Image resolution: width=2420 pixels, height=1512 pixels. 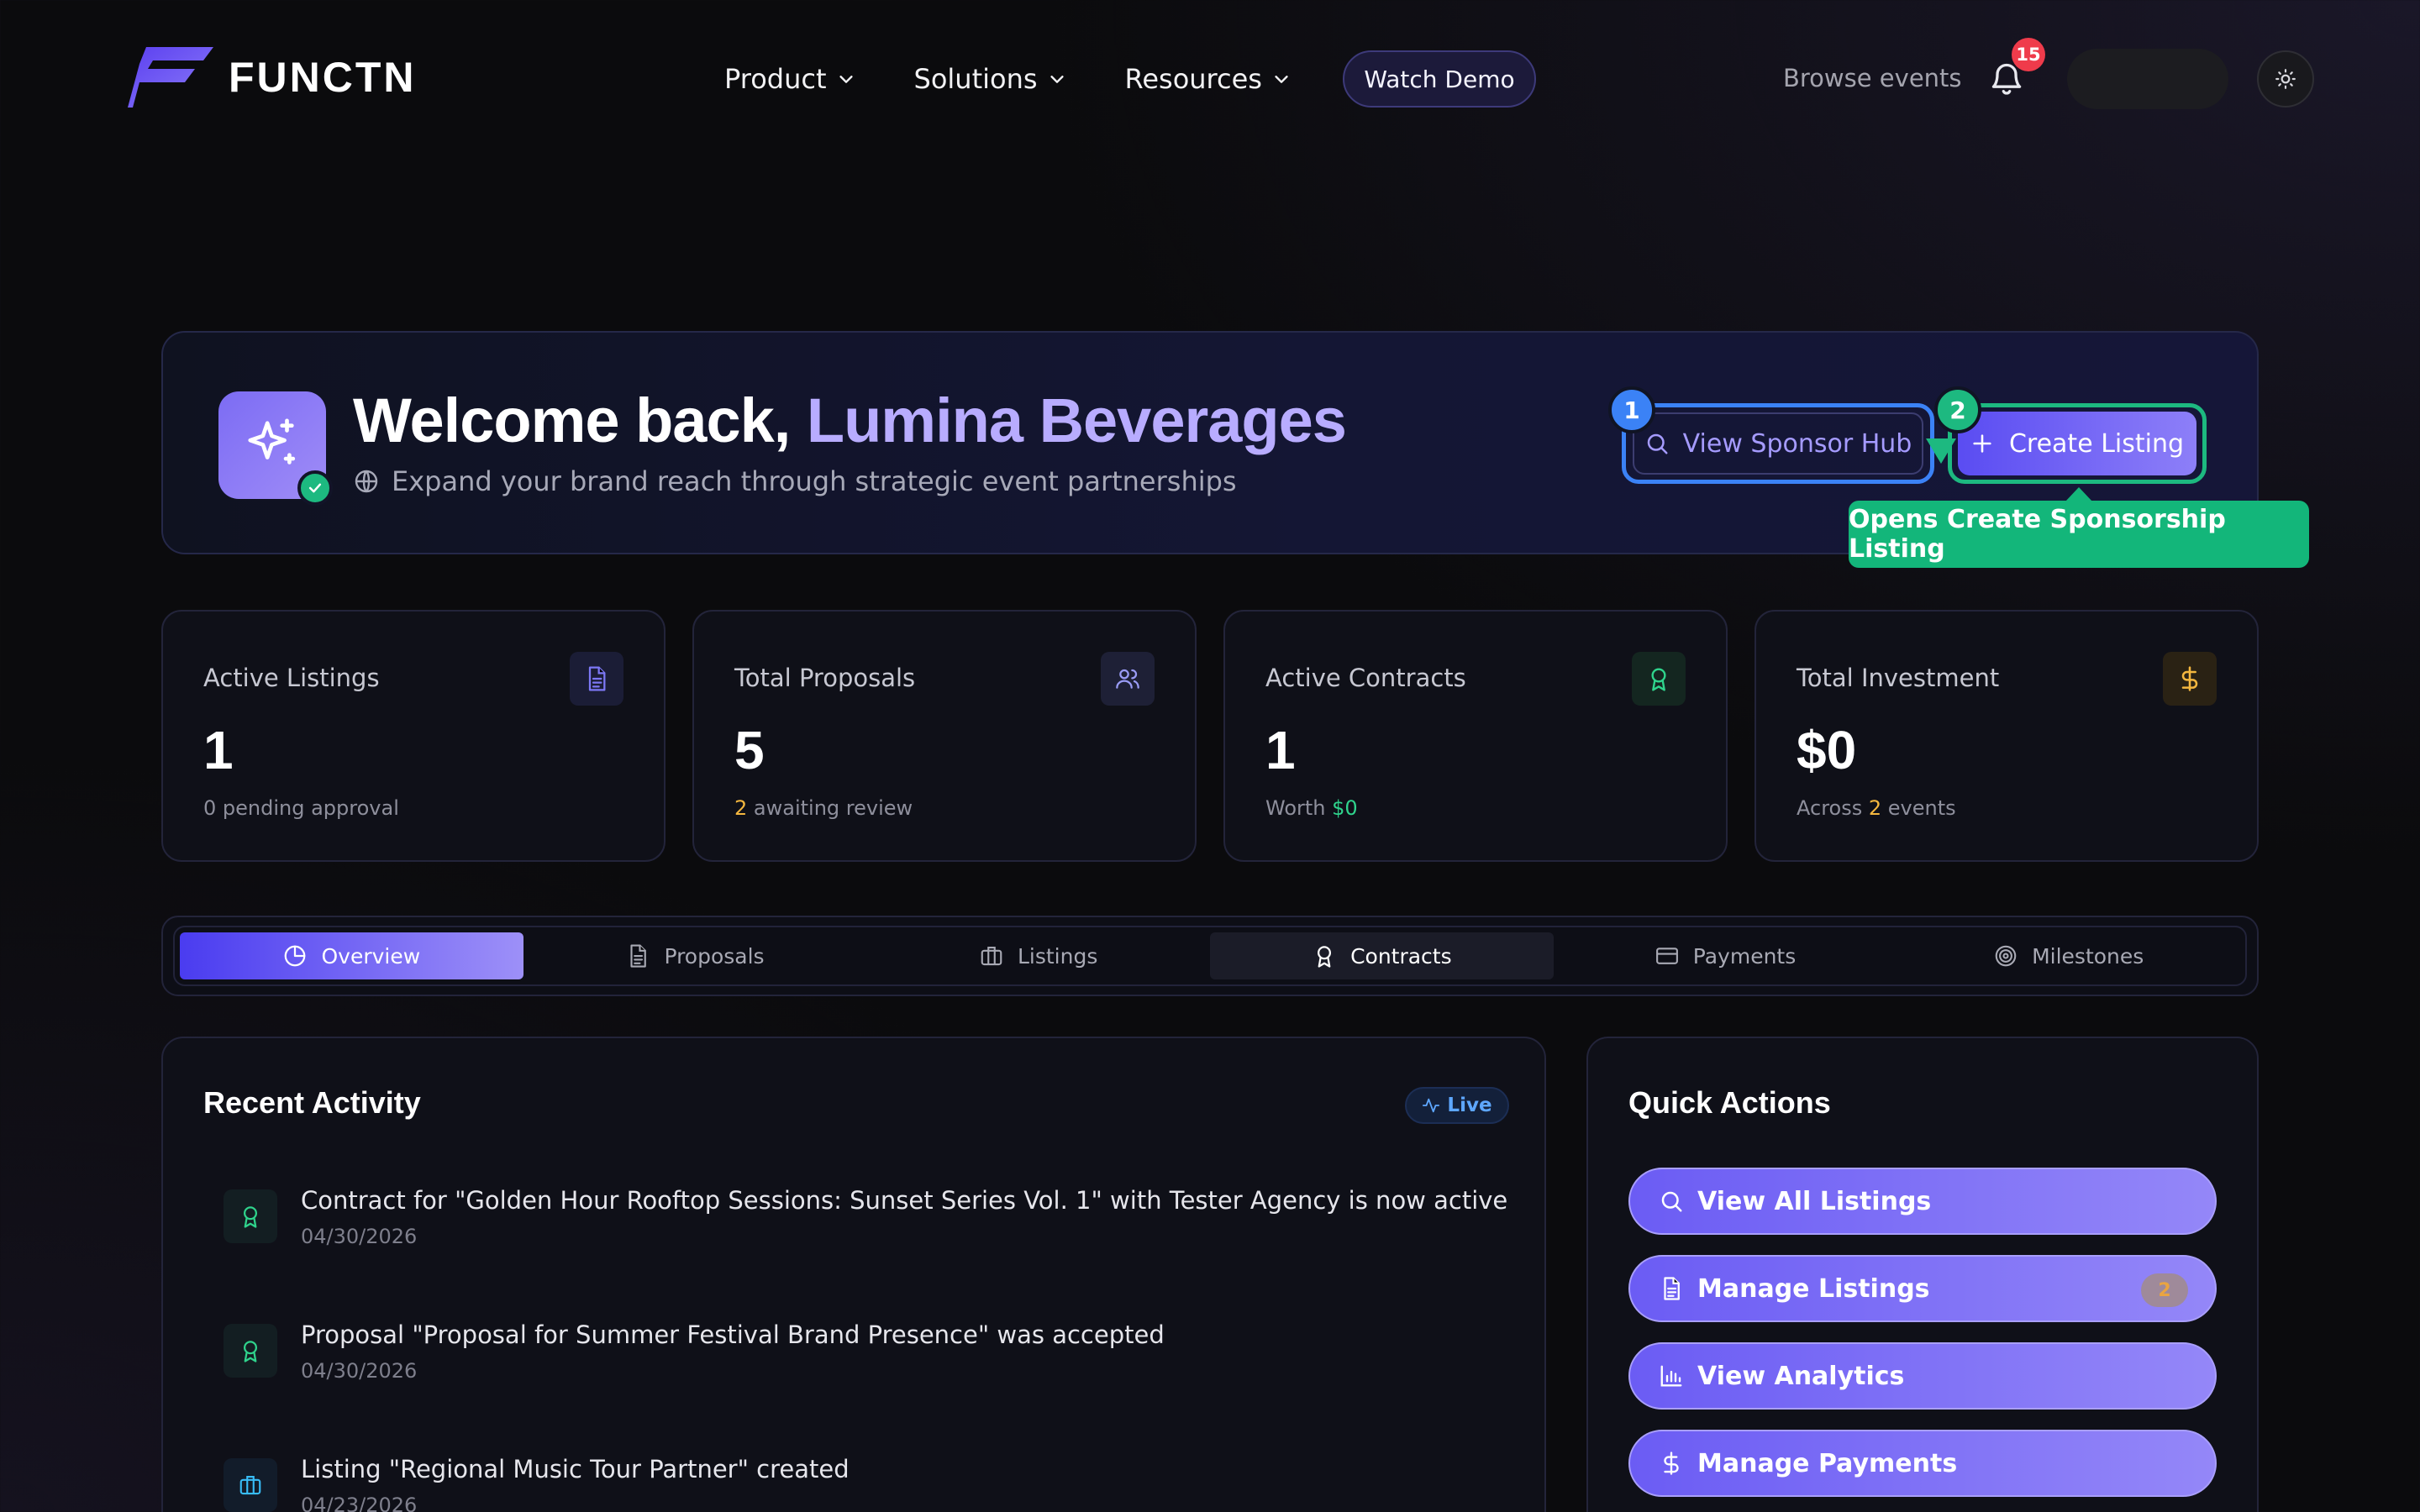 I want to click on tab-overview: Overview, so click(x=352, y=955).